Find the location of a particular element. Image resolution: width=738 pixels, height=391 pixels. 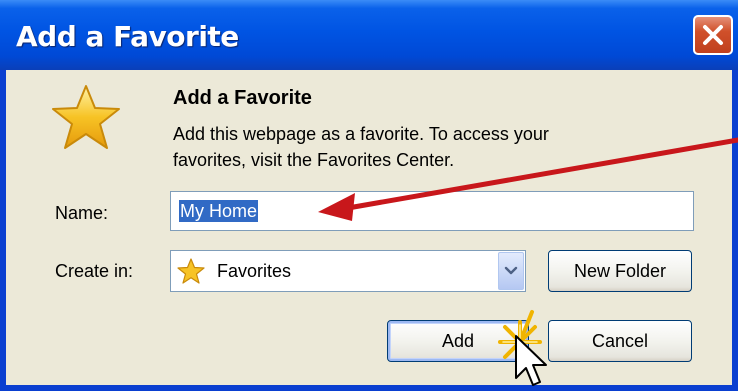

dropdown-button is located at coordinates (511, 271).